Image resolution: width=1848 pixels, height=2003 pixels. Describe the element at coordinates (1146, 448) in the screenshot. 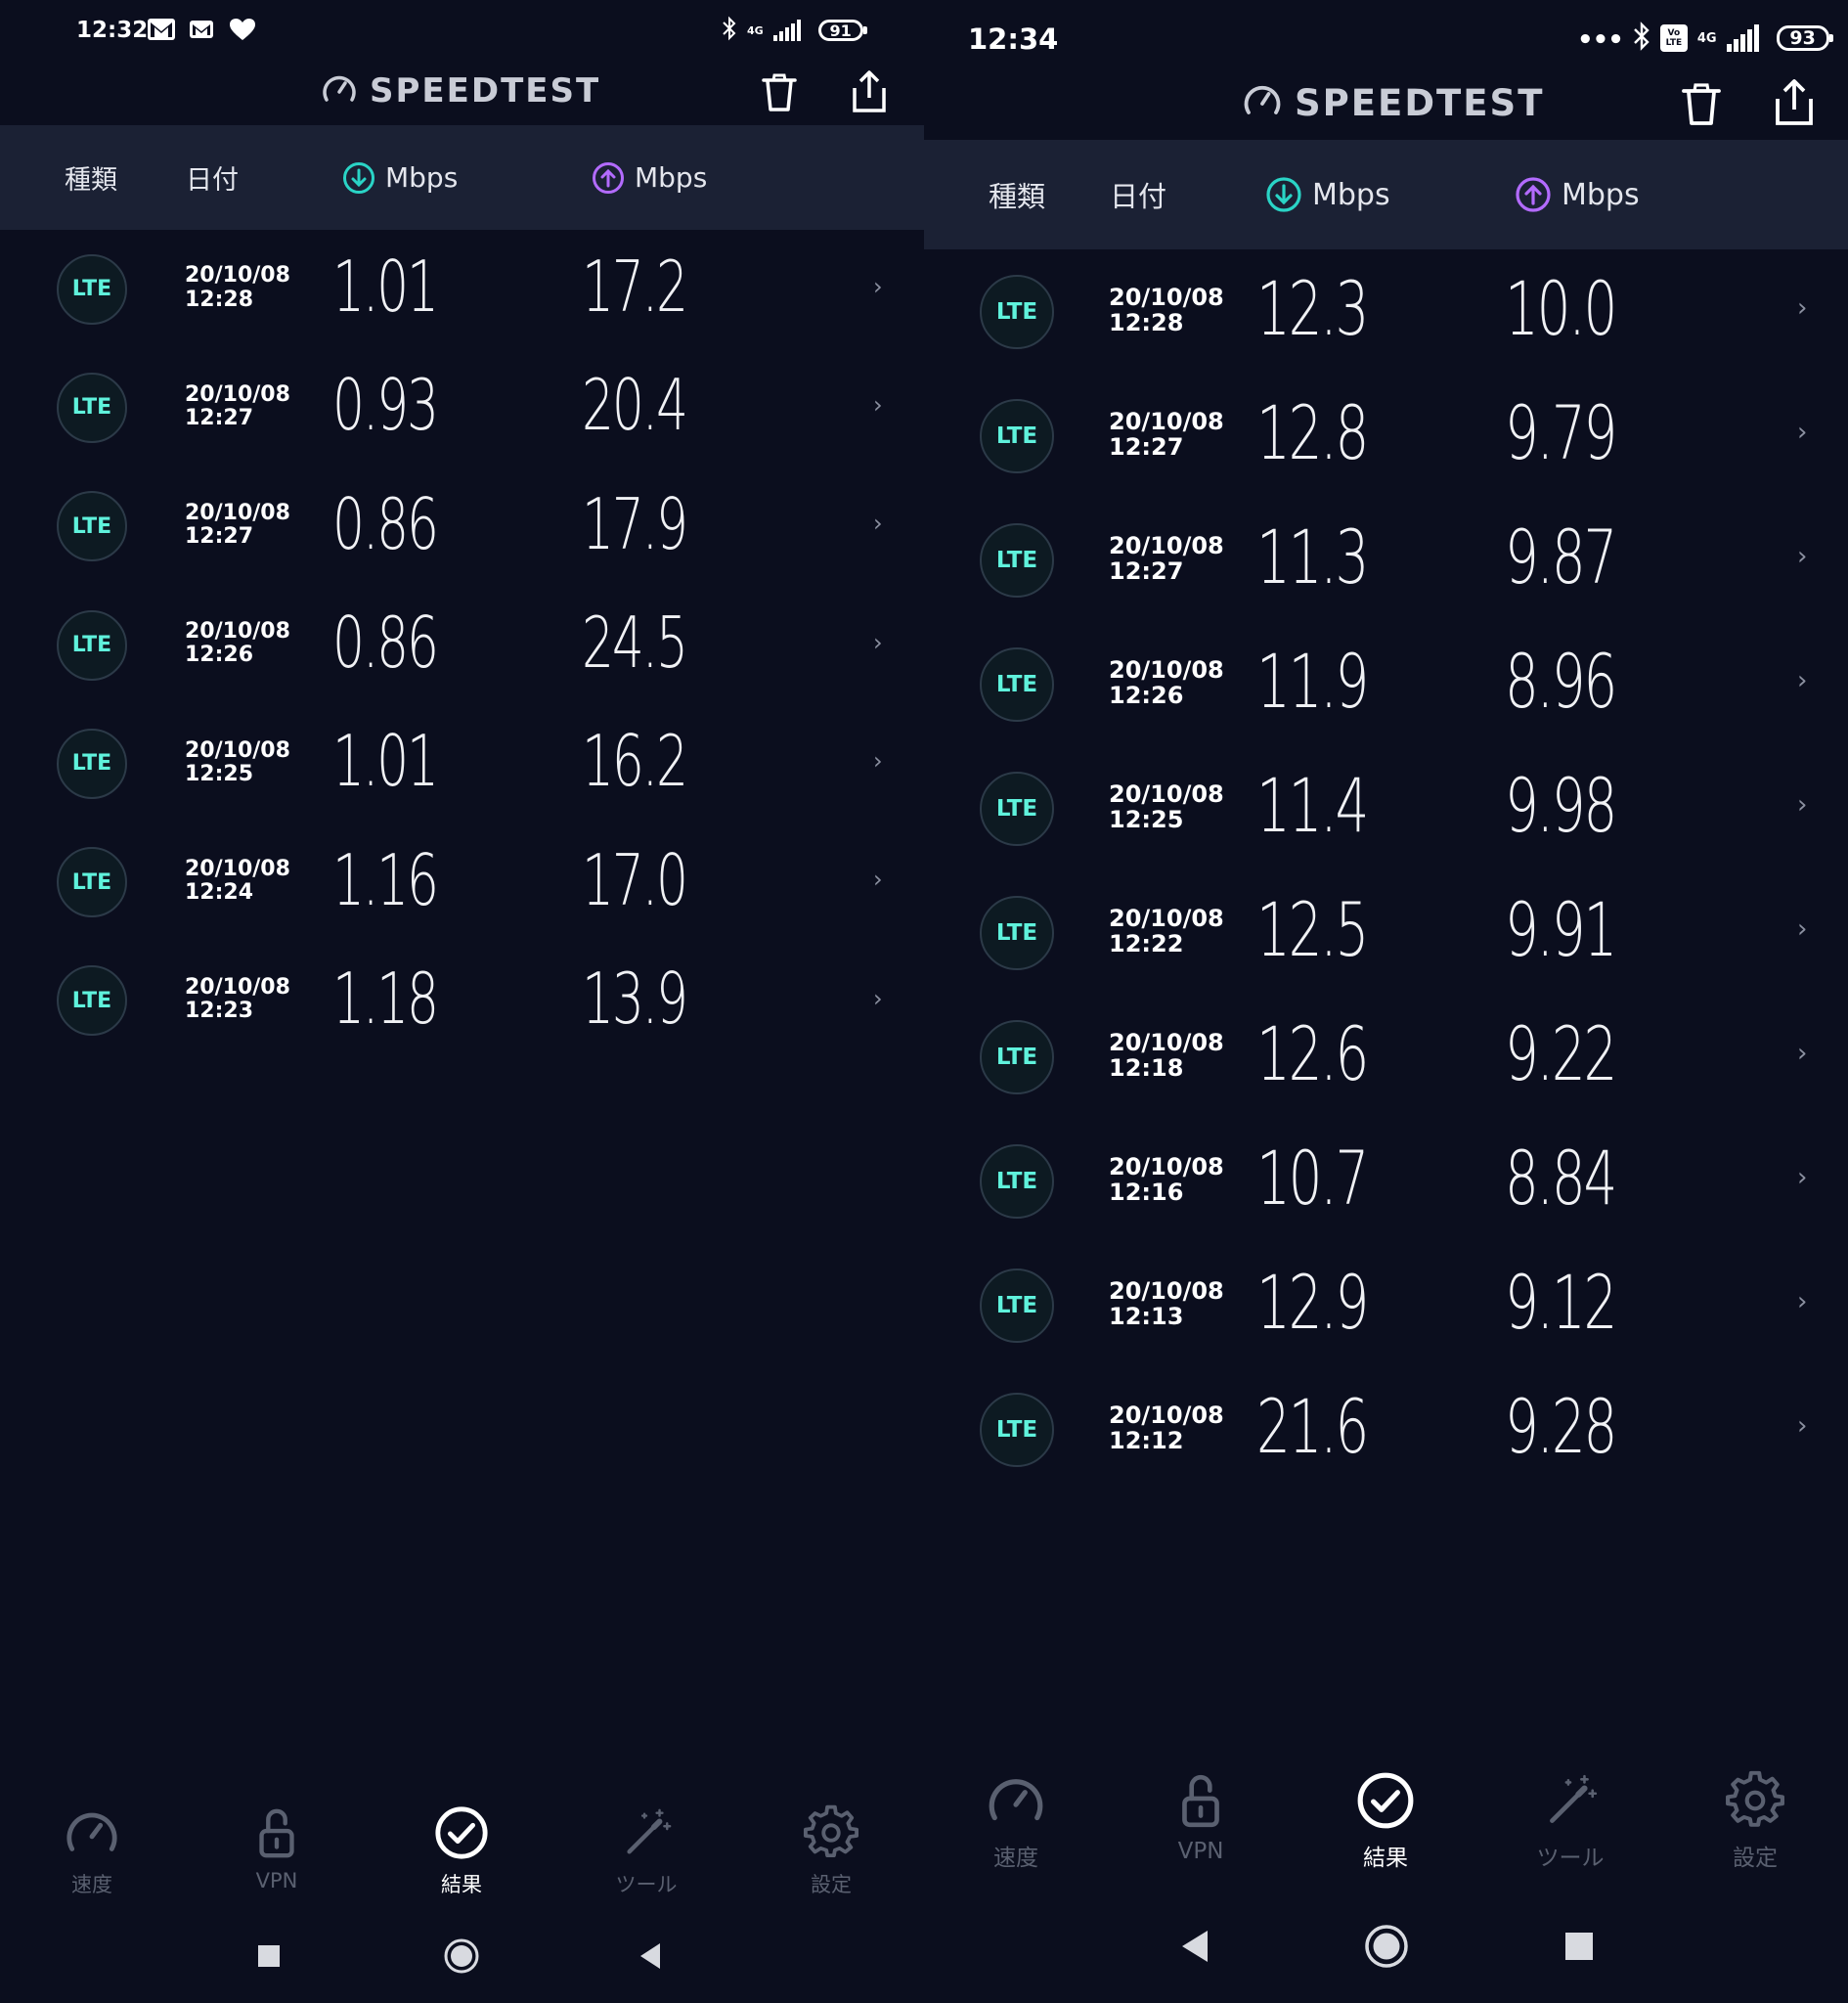

I see `test-time: 12:27` at that location.